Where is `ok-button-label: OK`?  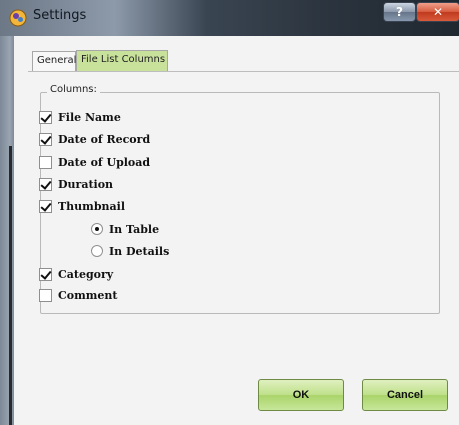
ok-button-label: OK is located at coordinates (301, 395).